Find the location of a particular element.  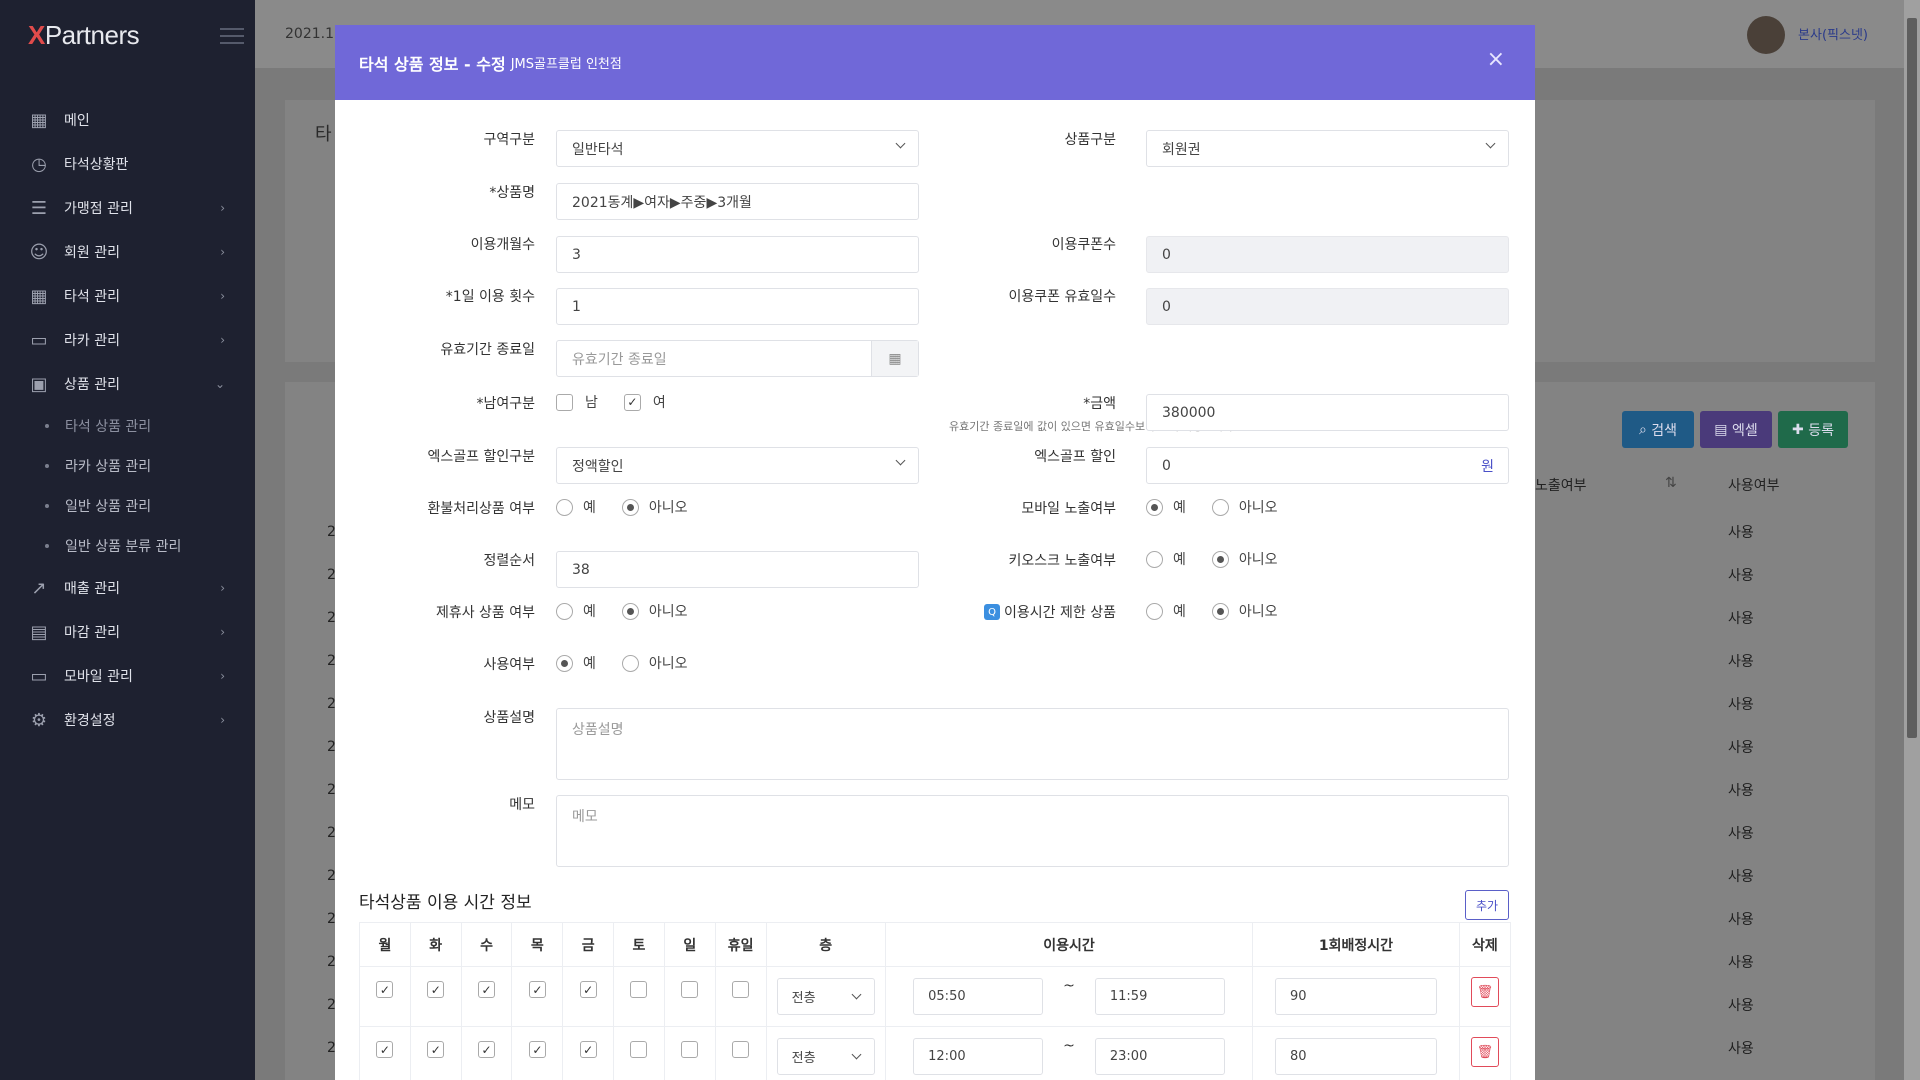

search-button: ⌕ 검색 is located at coordinates (1658, 429).